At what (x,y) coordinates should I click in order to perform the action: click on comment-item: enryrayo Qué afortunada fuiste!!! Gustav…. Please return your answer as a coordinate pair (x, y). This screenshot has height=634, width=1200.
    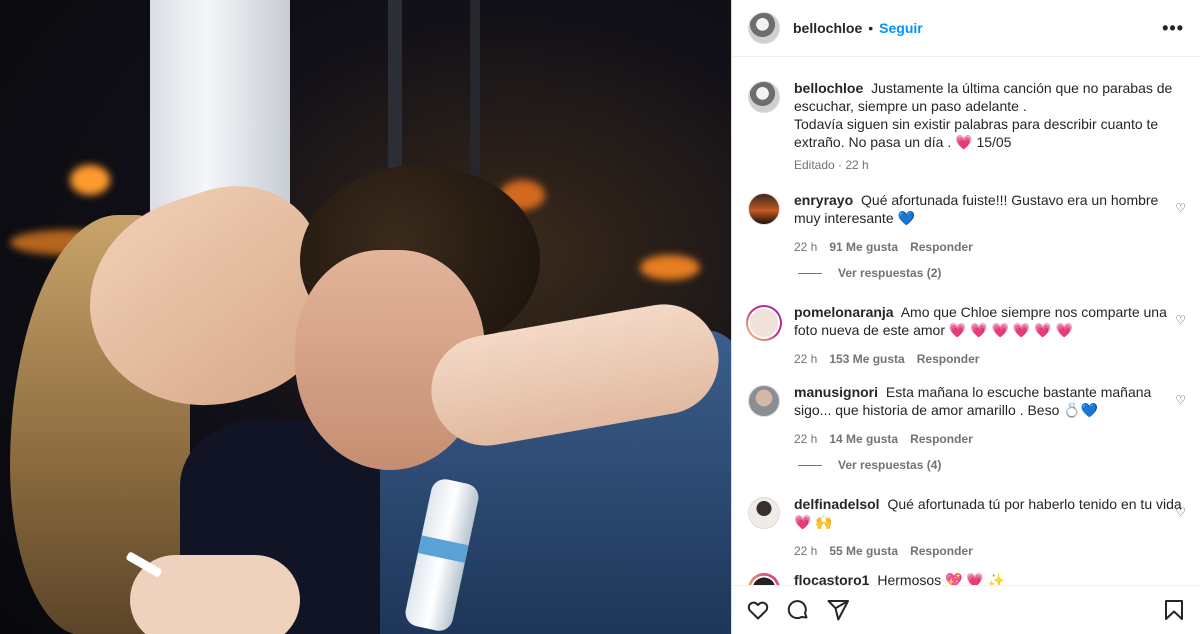
    Looking at the image, I should click on (966, 223).